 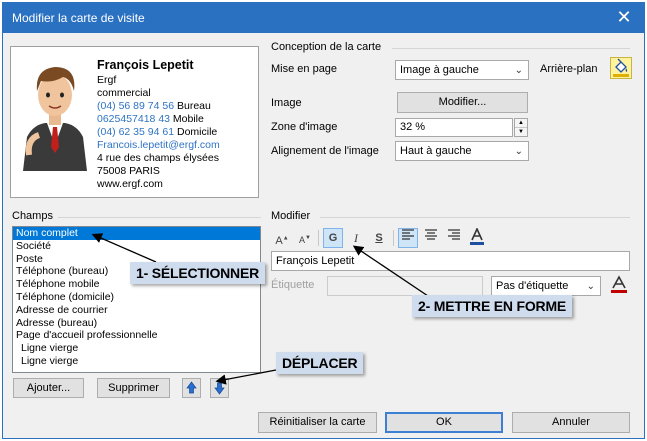 What do you see at coordinates (492, 306) in the screenshot?
I see `annotation-format: 2- METTRE EN FORME` at bounding box center [492, 306].